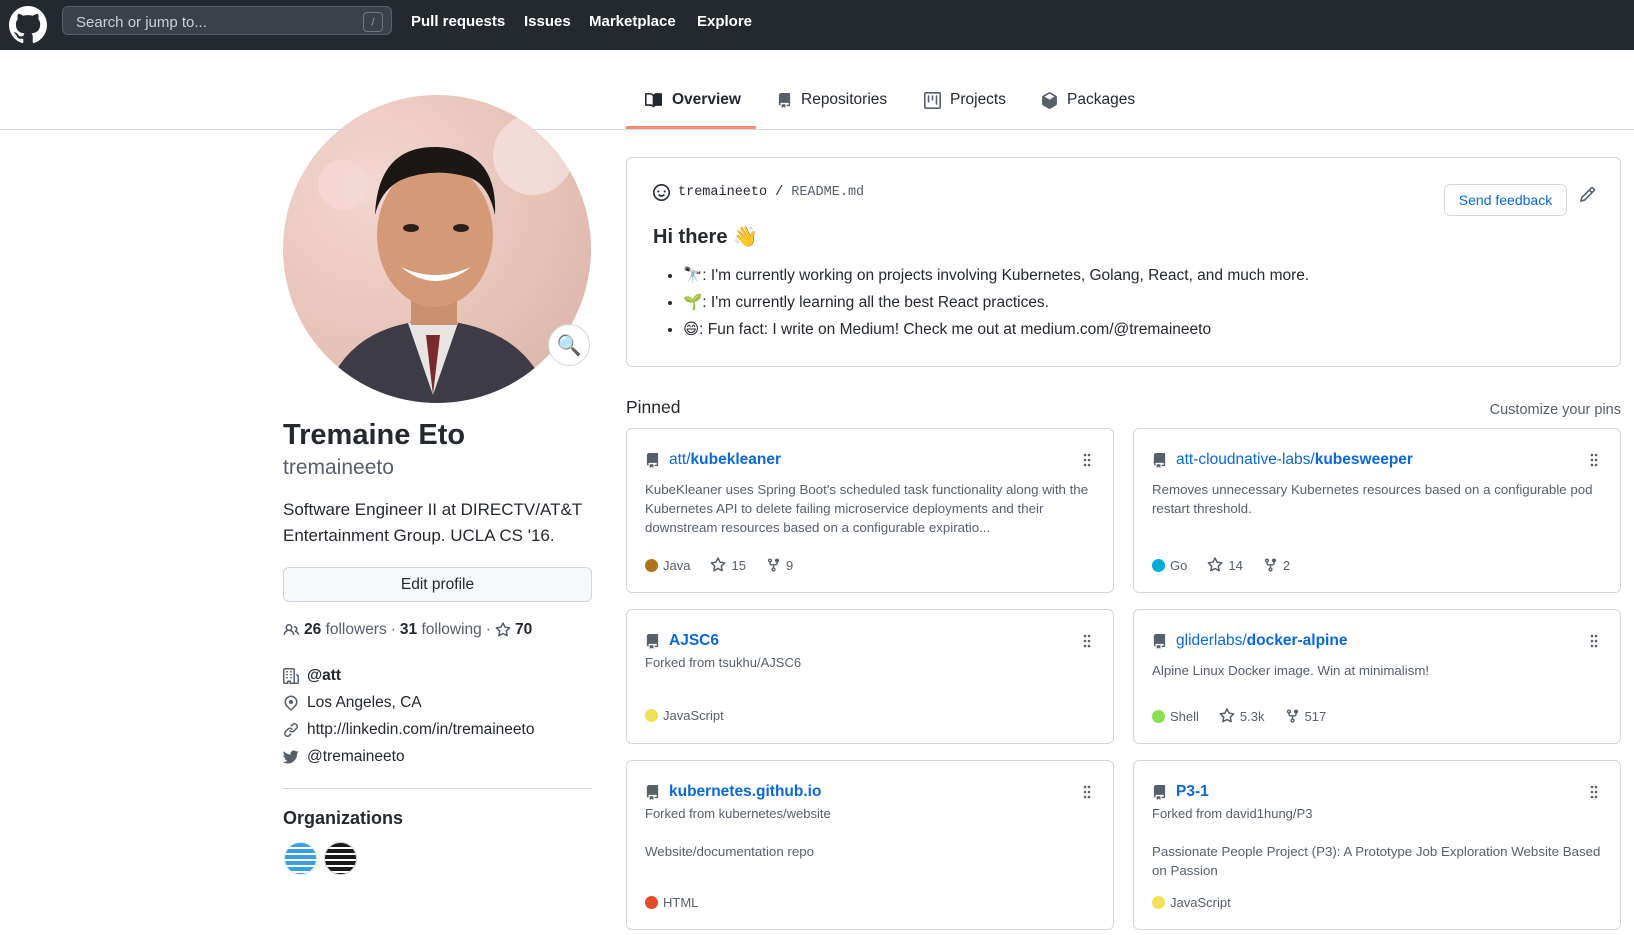 The height and width of the screenshot is (935, 1634). I want to click on tabs-divider, so click(817, 129).